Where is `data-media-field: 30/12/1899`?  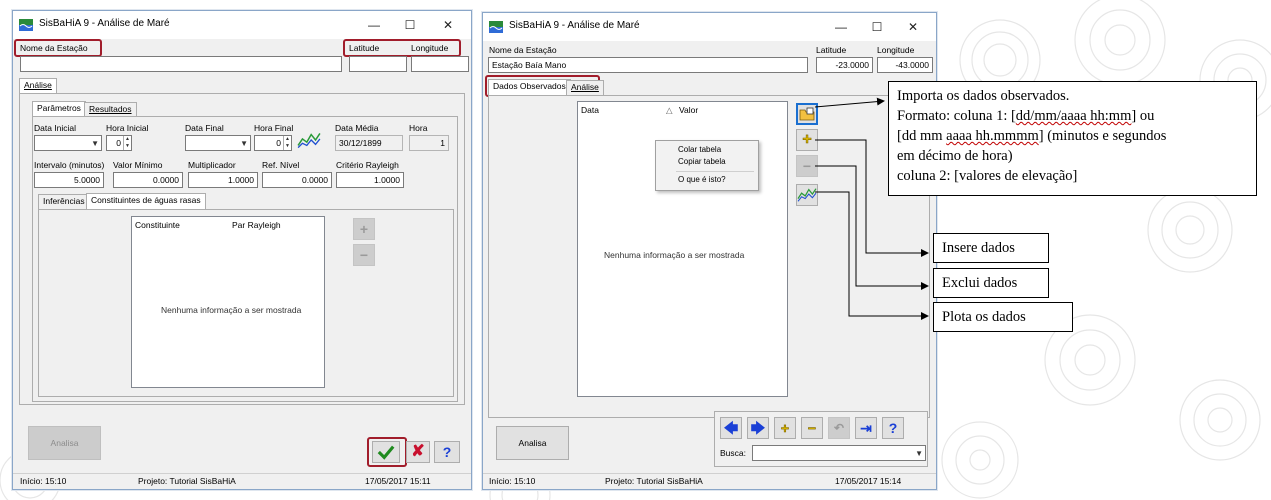
data-media-field: 30/12/1899 is located at coordinates (369, 143).